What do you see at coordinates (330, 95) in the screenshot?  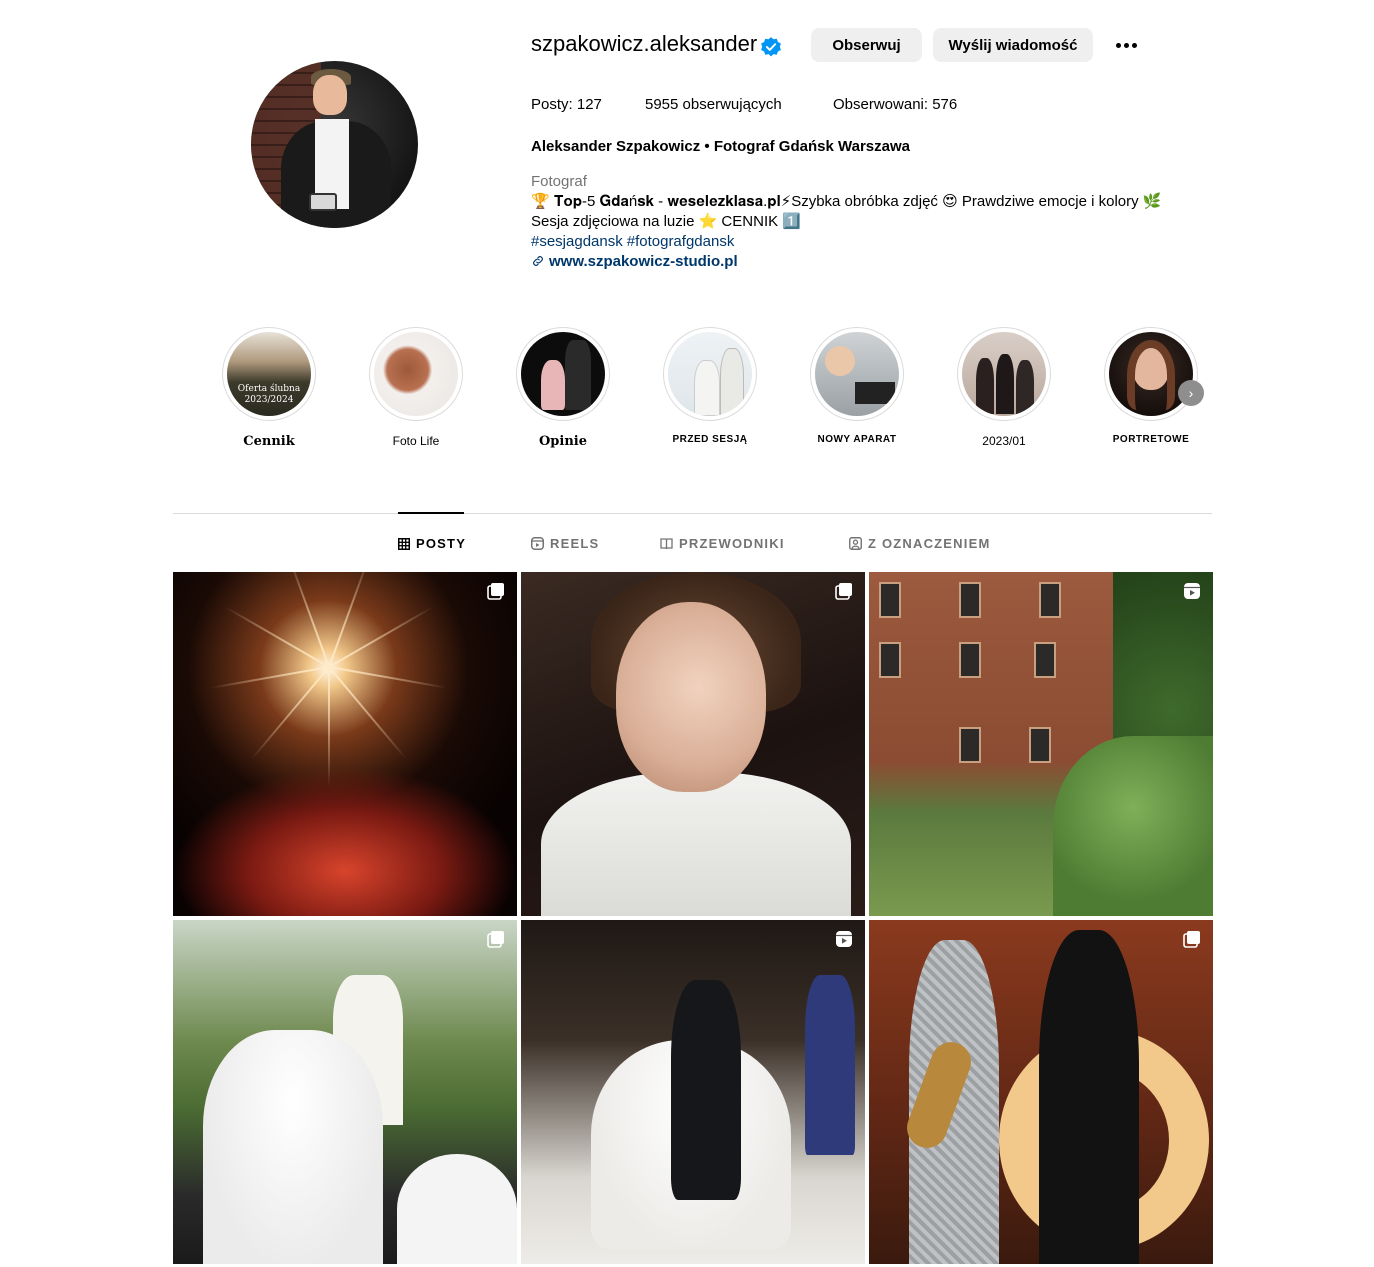 I see `avatar-head` at bounding box center [330, 95].